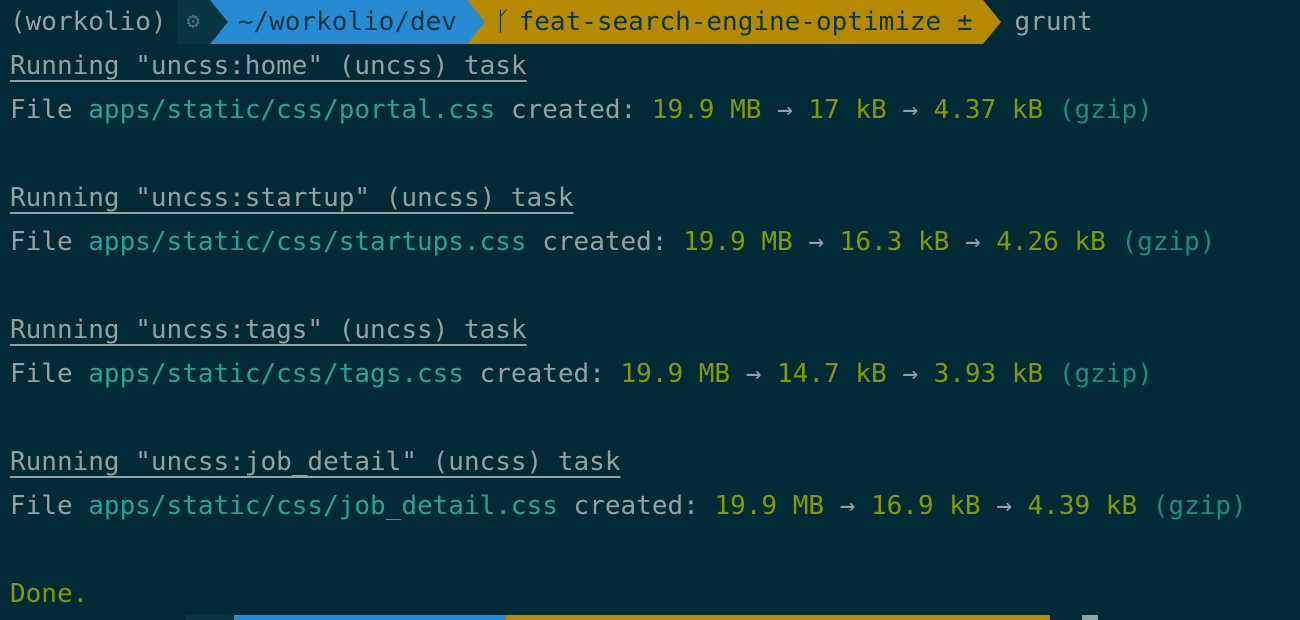 The height and width of the screenshot is (620, 1300). I want to click on size-minified: 14.7 kB, so click(832, 374).